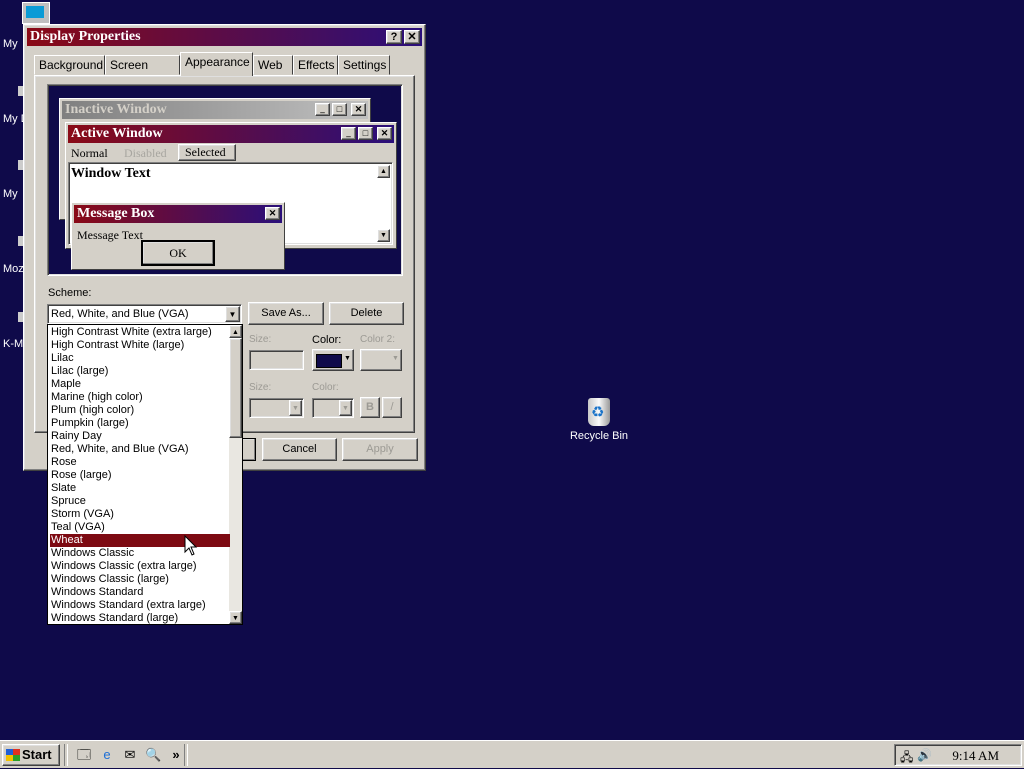 The image size is (1024, 769). What do you see at coordinates (69, 65) in the screenshot?
I see `tab-background: Background` at bounding box center [69, 65].